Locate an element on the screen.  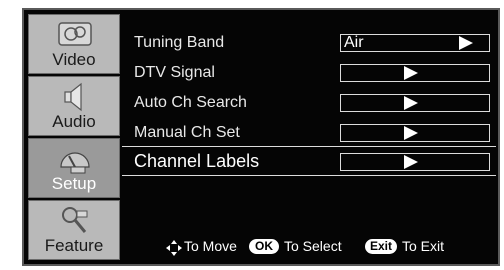
footer-help: To Move OK To Select Exit To Exit is located at coordinates (309, 247).